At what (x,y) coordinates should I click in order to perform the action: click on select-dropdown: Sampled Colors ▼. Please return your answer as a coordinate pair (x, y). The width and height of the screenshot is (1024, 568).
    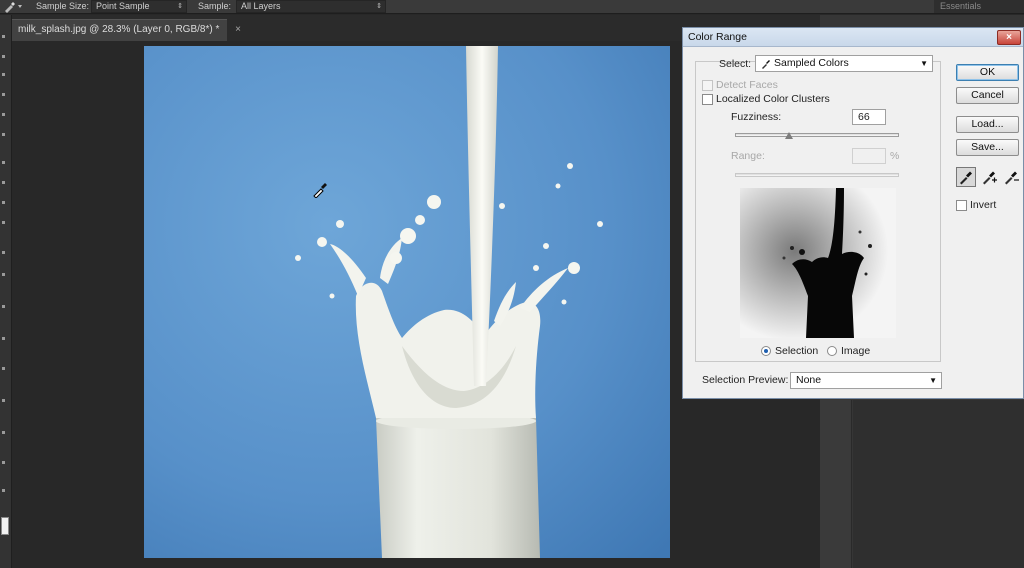
    Looking at the image, I should click on (844, 63).